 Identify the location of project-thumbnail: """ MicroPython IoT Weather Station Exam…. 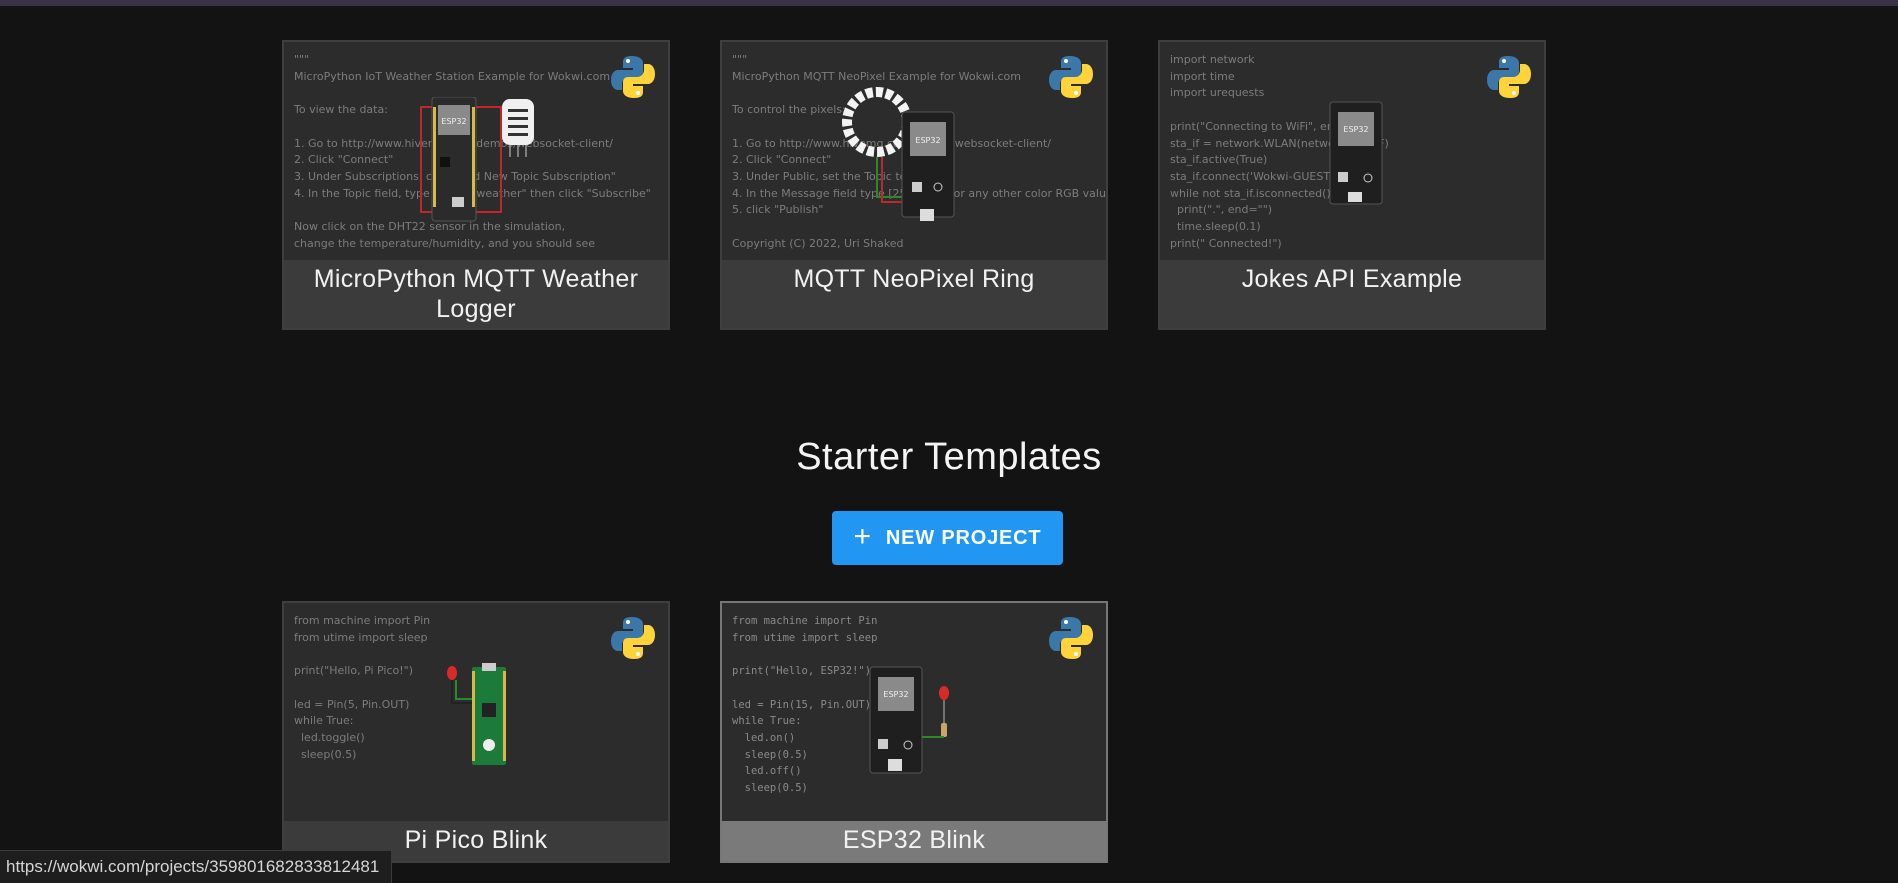
(476, 151).